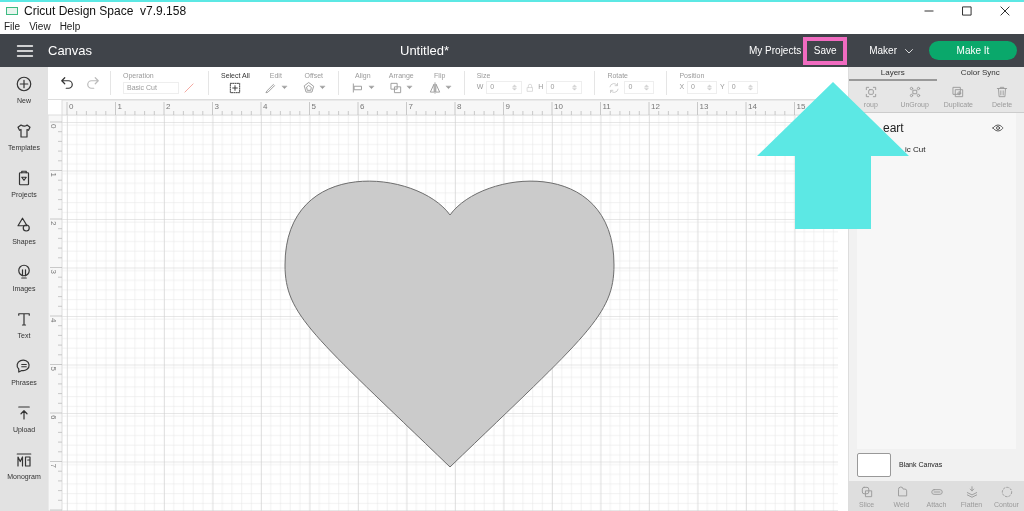  Describe the element at coordinates (12, 11) in the screenshot. I see `app-icon` at that location.